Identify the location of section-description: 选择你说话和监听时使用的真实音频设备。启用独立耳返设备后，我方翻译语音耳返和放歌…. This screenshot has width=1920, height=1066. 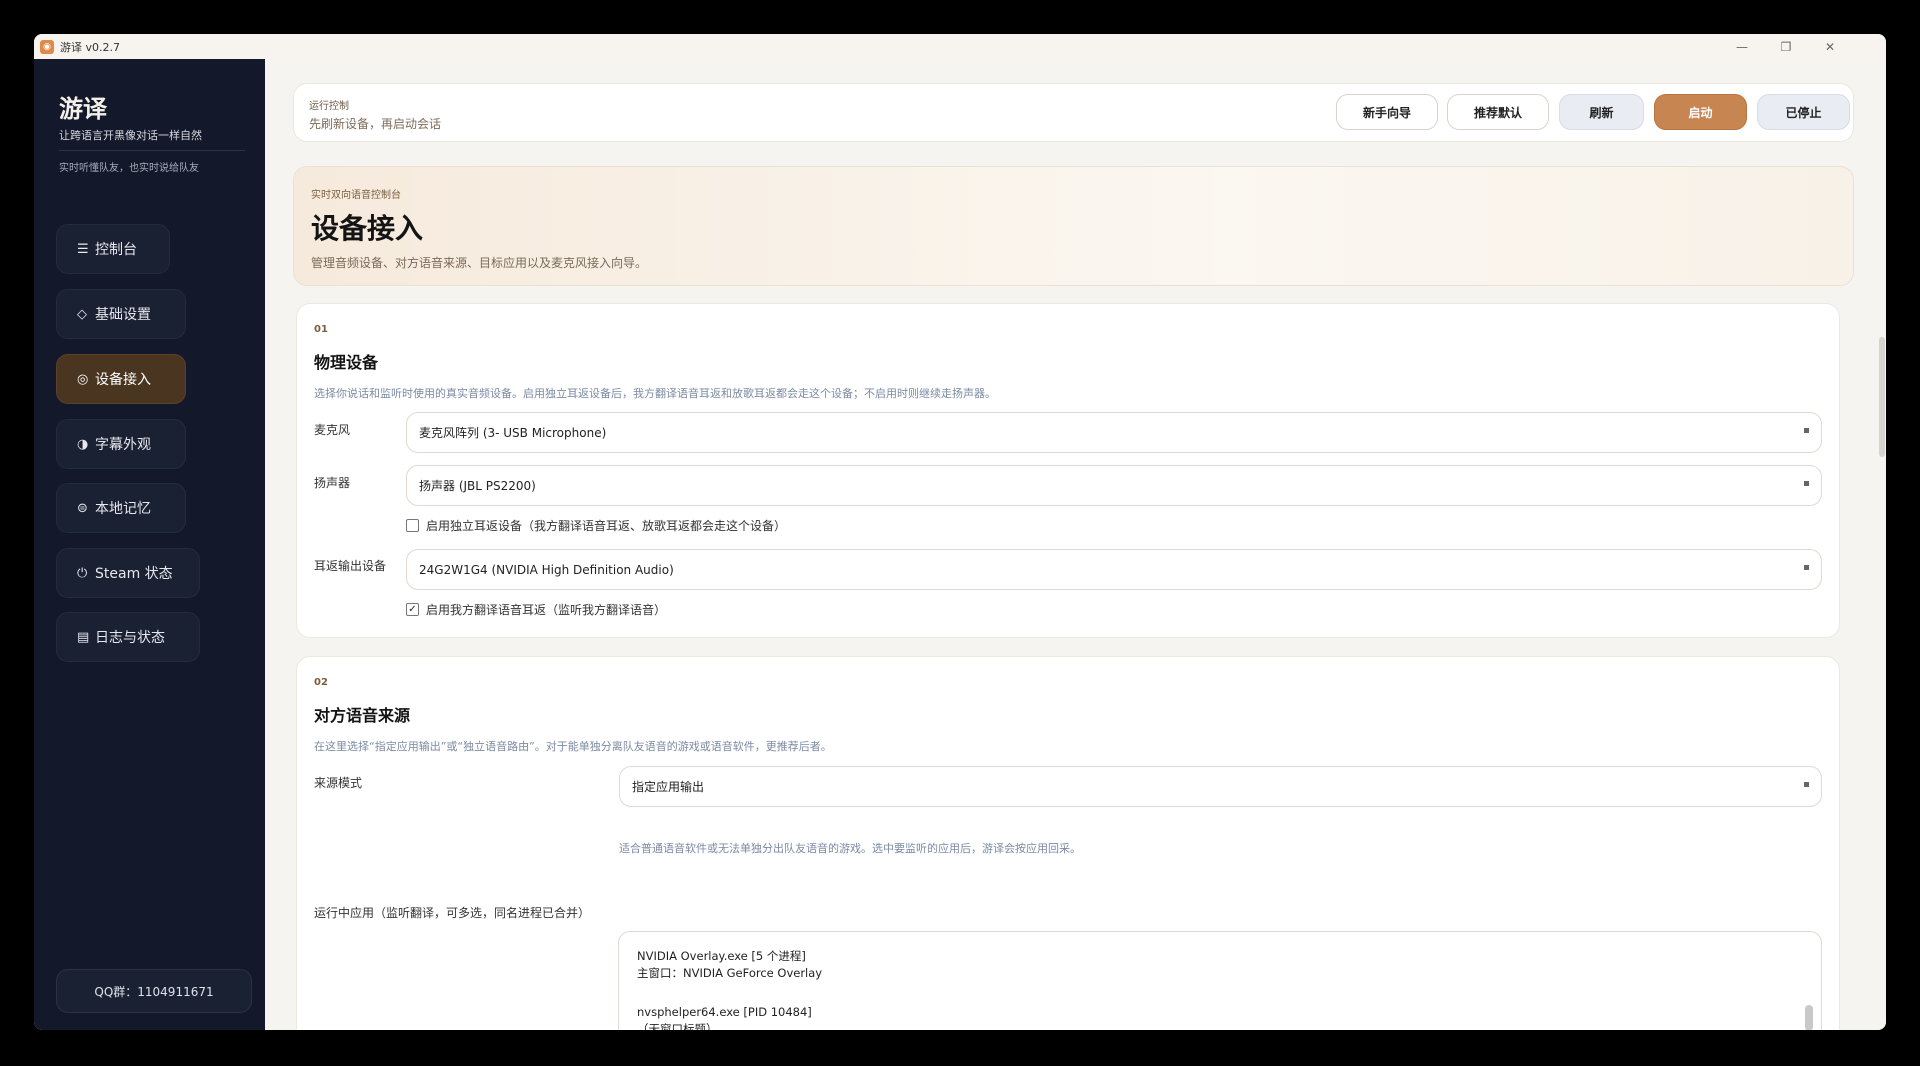
(655, 393).